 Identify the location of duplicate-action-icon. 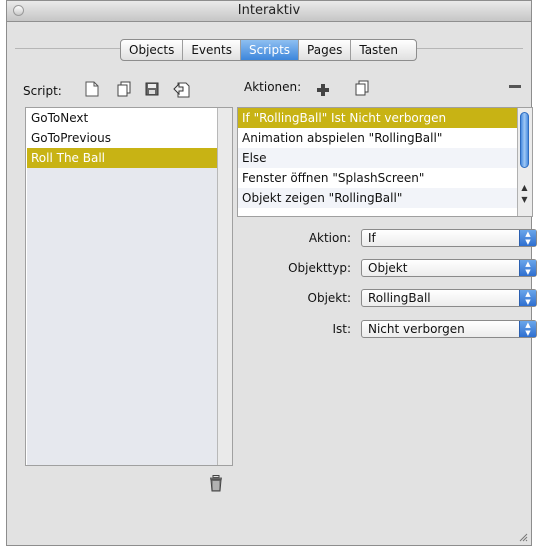
(362, 88).